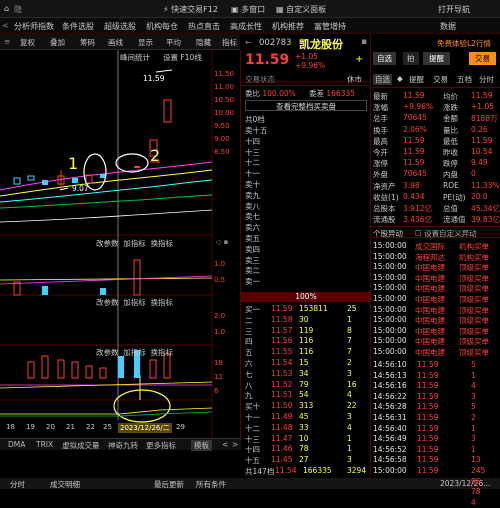  I want to click on buy-cell: 1, so click(349, 449).